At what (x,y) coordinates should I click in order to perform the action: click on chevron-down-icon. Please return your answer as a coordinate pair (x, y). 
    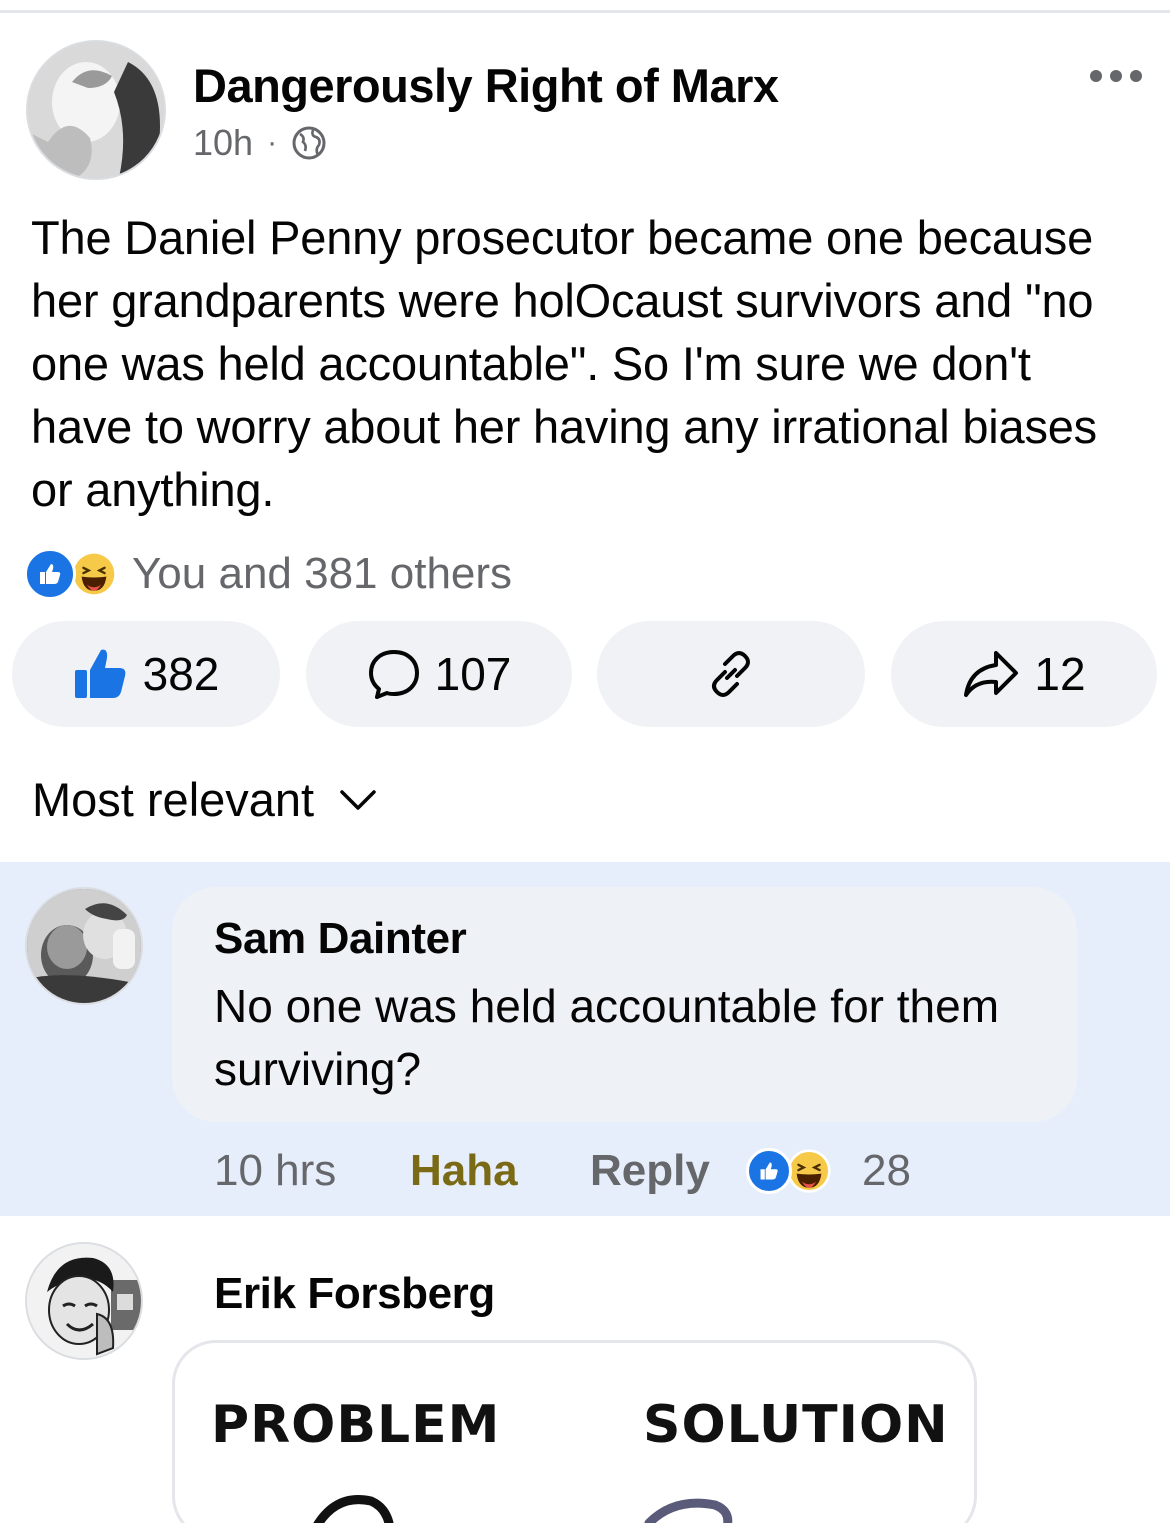
    Looking at the image, I should click on (358, 799).